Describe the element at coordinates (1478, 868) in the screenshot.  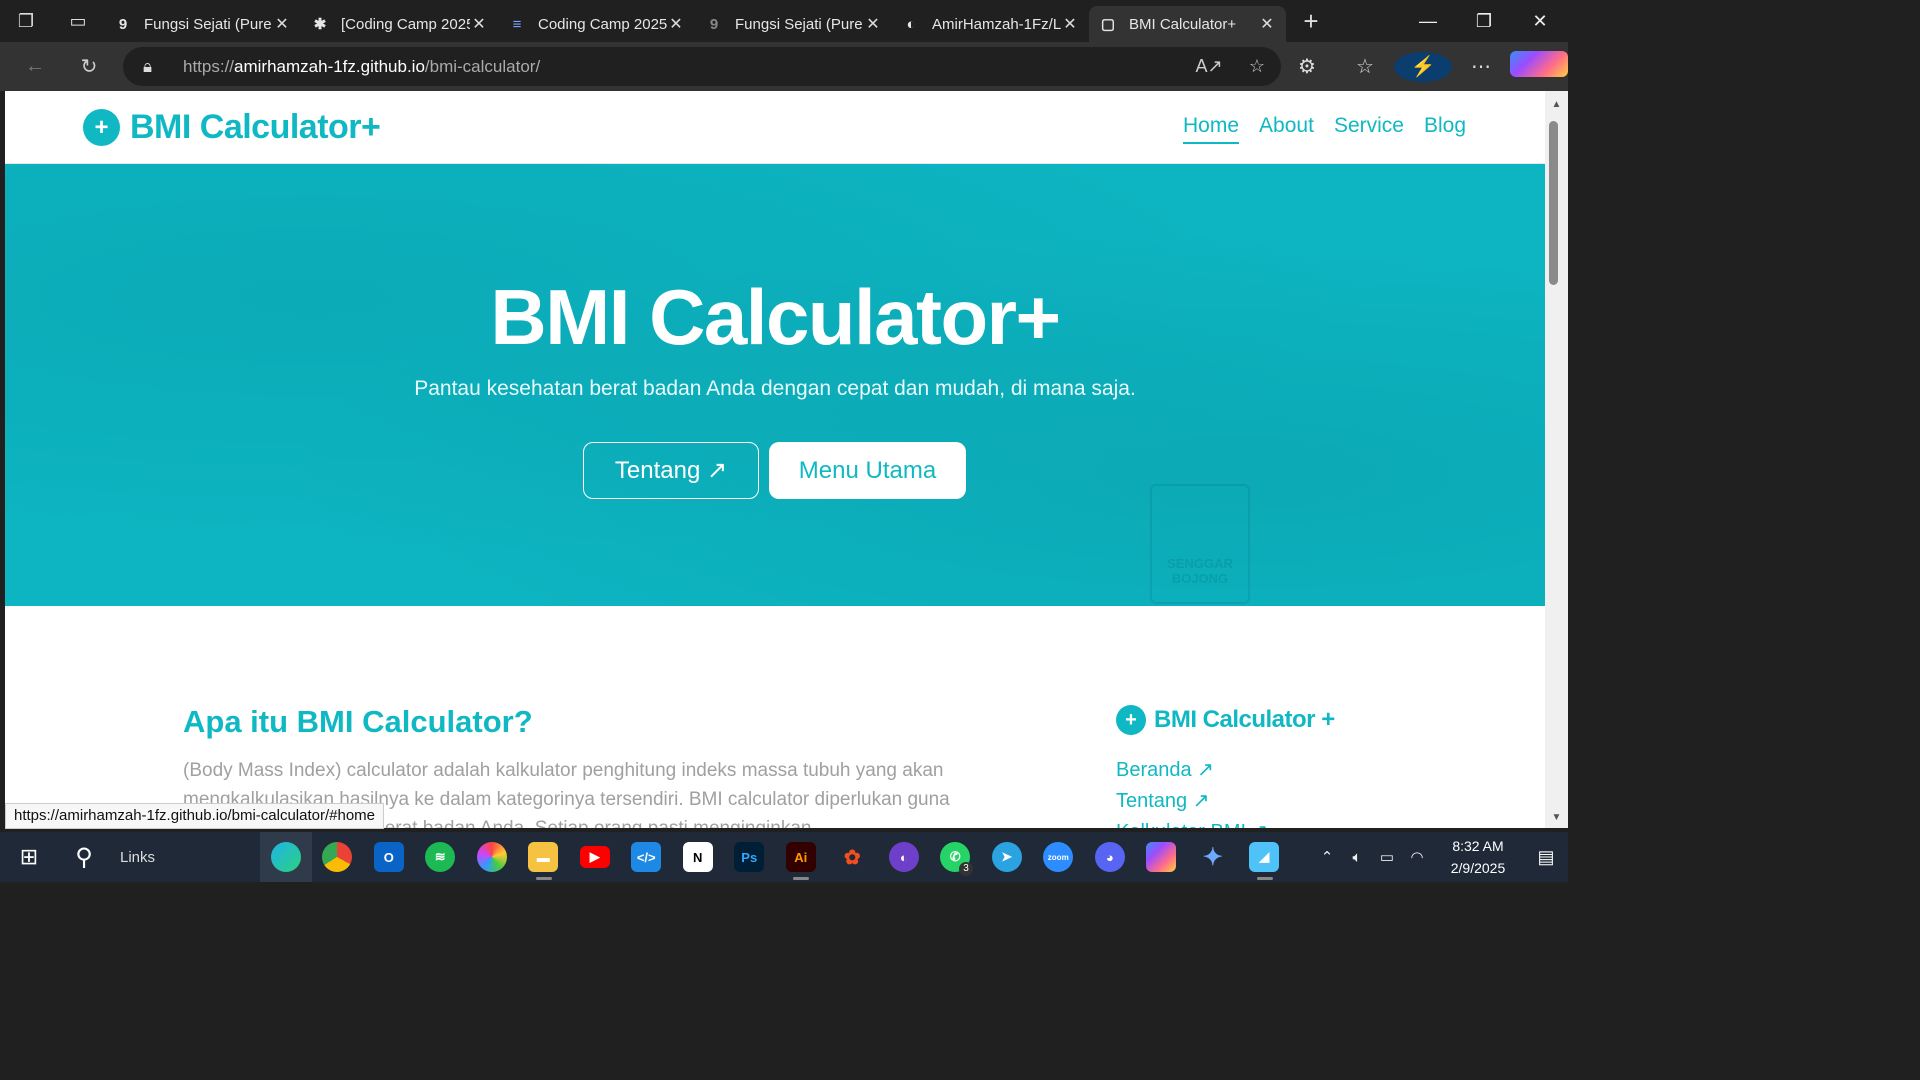
I see `clock-date: 2/9/2025` at that location.